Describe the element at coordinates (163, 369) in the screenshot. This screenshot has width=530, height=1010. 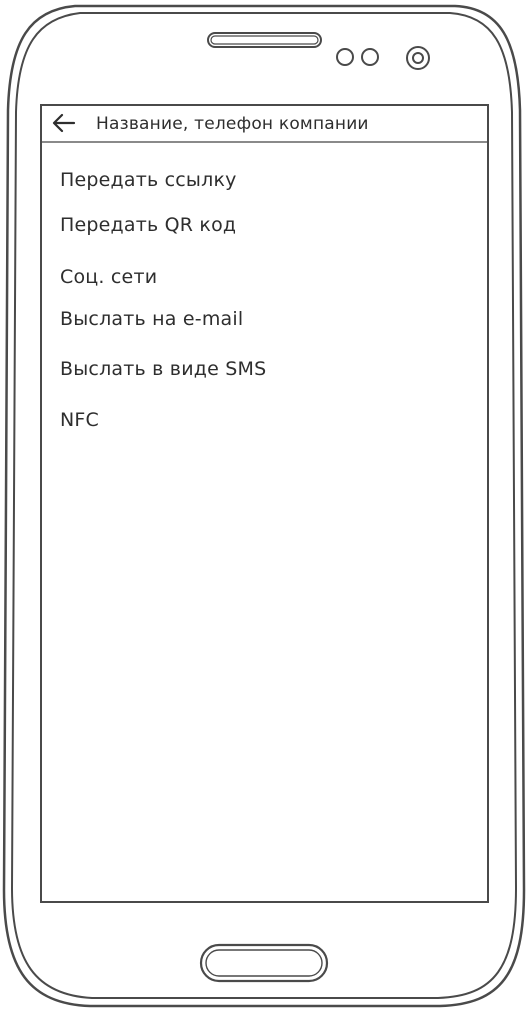
I see `send-sms-item: Выслать в виде SMS` at that location.